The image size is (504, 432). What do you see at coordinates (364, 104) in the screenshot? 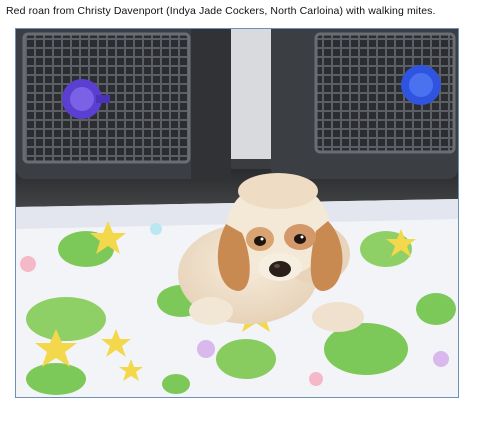
I see `right-crate` at bounding box center [364, 104].